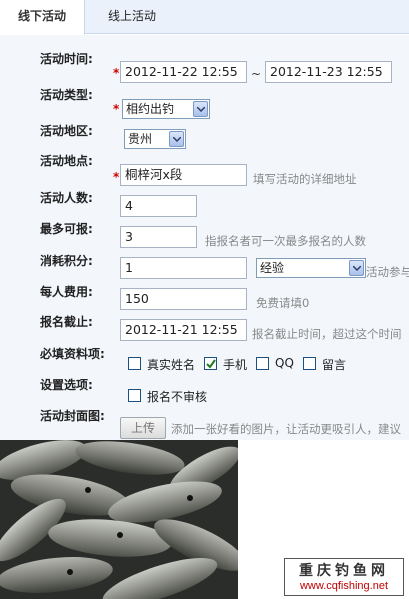 Image resolution: width=409 pixels, height=599 pixels. Describe the element at coordinates (155, 139) in the screenshot. I see `region-select: 贵州` at that location.